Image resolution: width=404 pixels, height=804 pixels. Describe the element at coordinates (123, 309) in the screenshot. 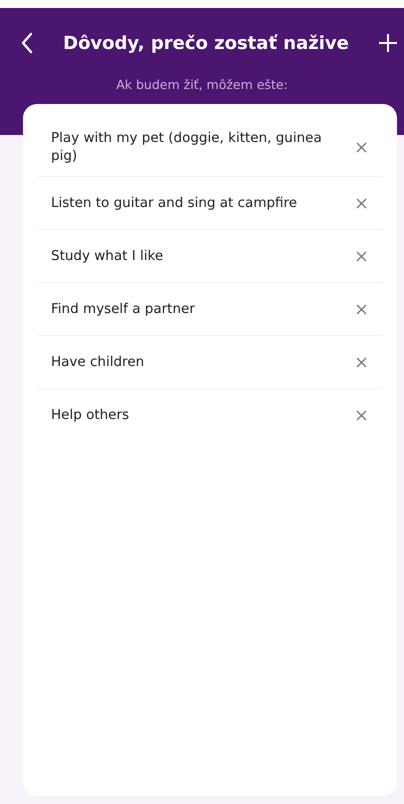

I see `reason-text: Find myself a partner` at that location.